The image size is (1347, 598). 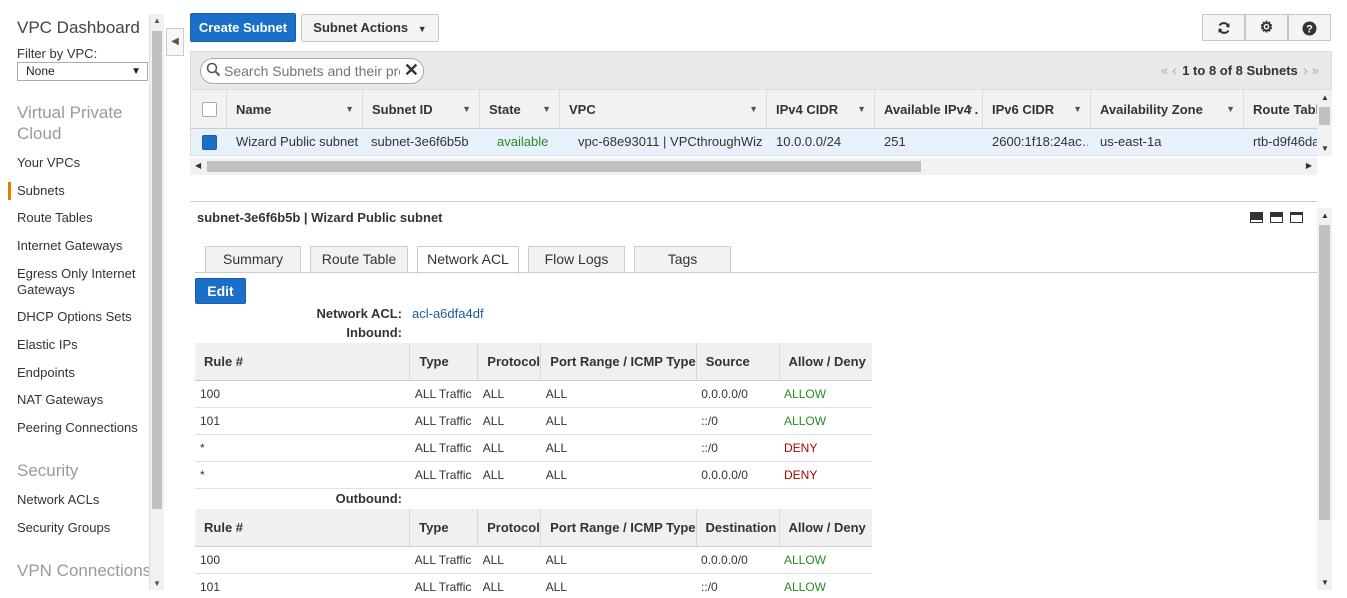 I want to click on detail-vertical-scrollbar: ▲ ▼, so click(x=1324, y=399).